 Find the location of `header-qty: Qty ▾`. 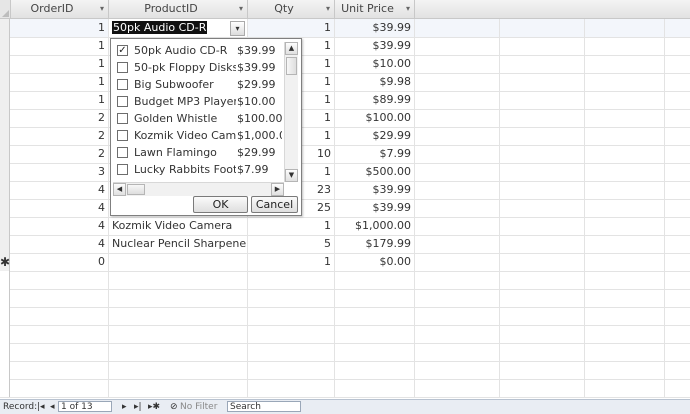

header-qty: Qty ▾ is located at coordinates (291, 9).